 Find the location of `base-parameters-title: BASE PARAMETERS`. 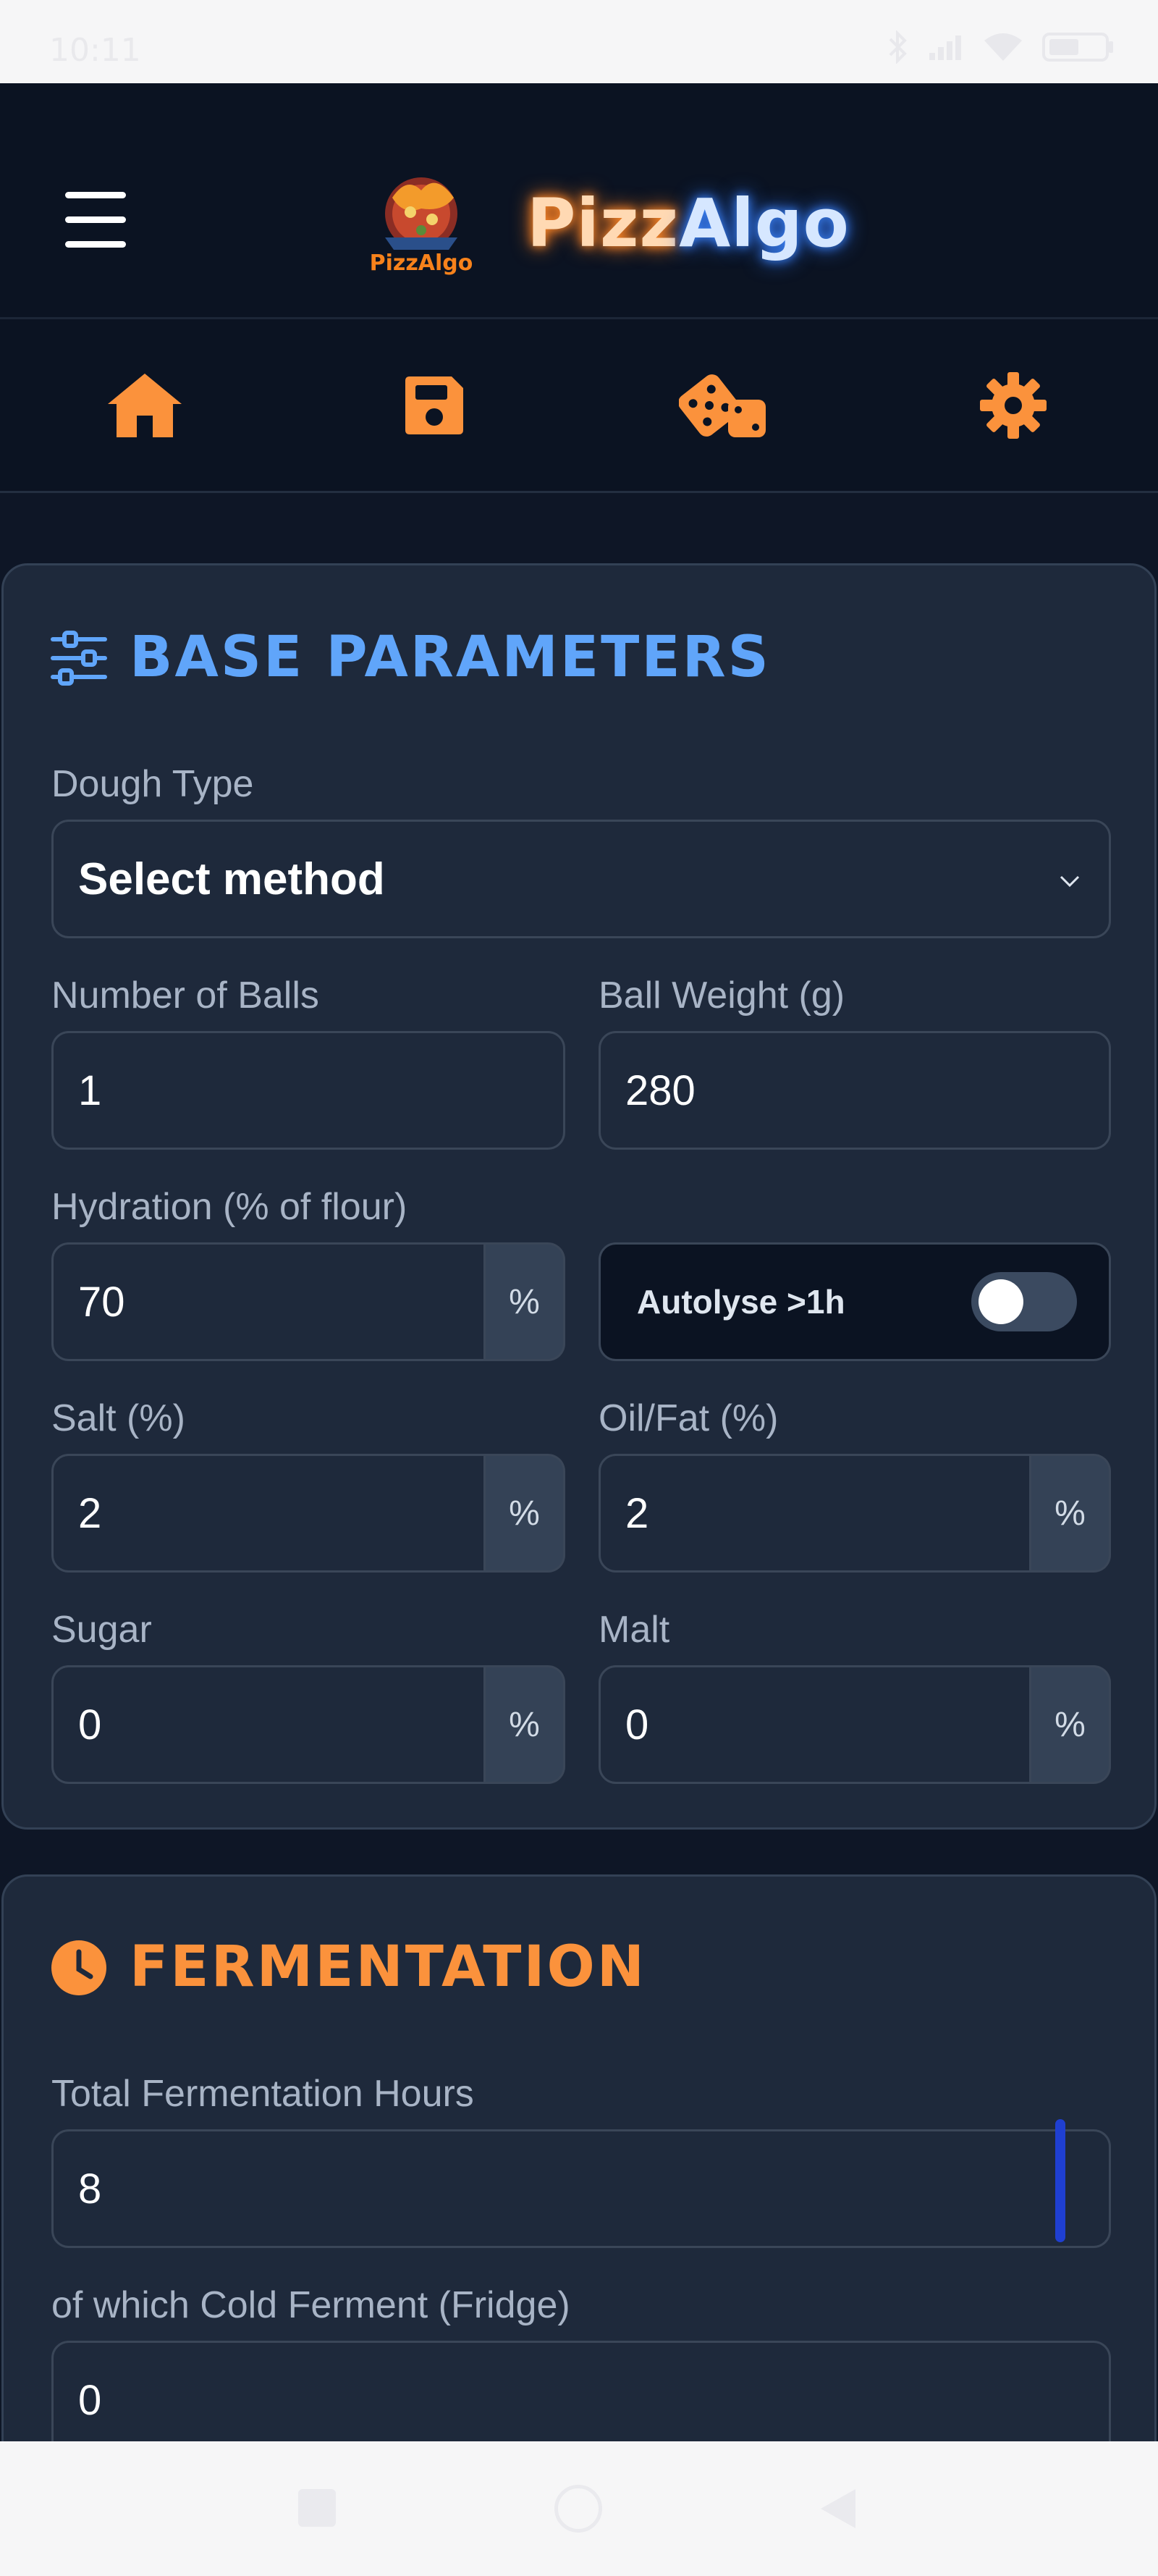

base-parameters-title: BASE PARAMETERS is located at coordinates (450, 657).